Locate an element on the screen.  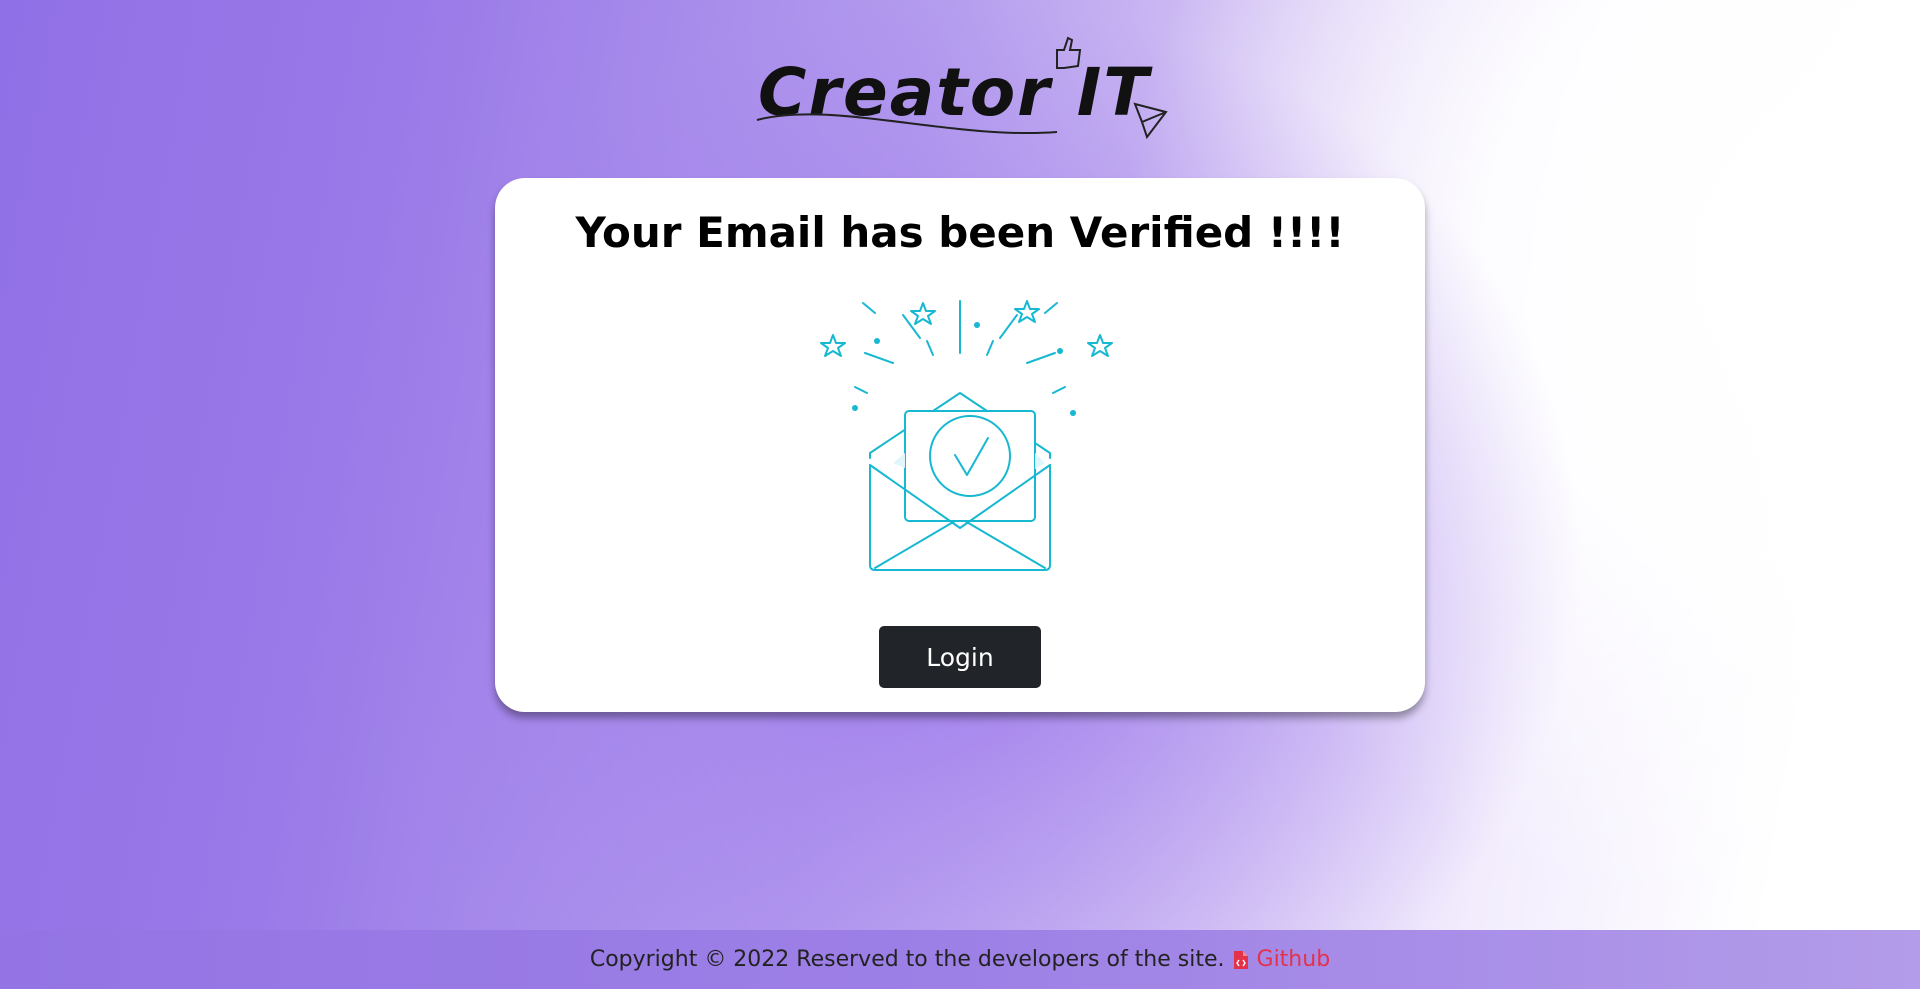
brand-logo: Creator IT is located at coordinates (962, 87).